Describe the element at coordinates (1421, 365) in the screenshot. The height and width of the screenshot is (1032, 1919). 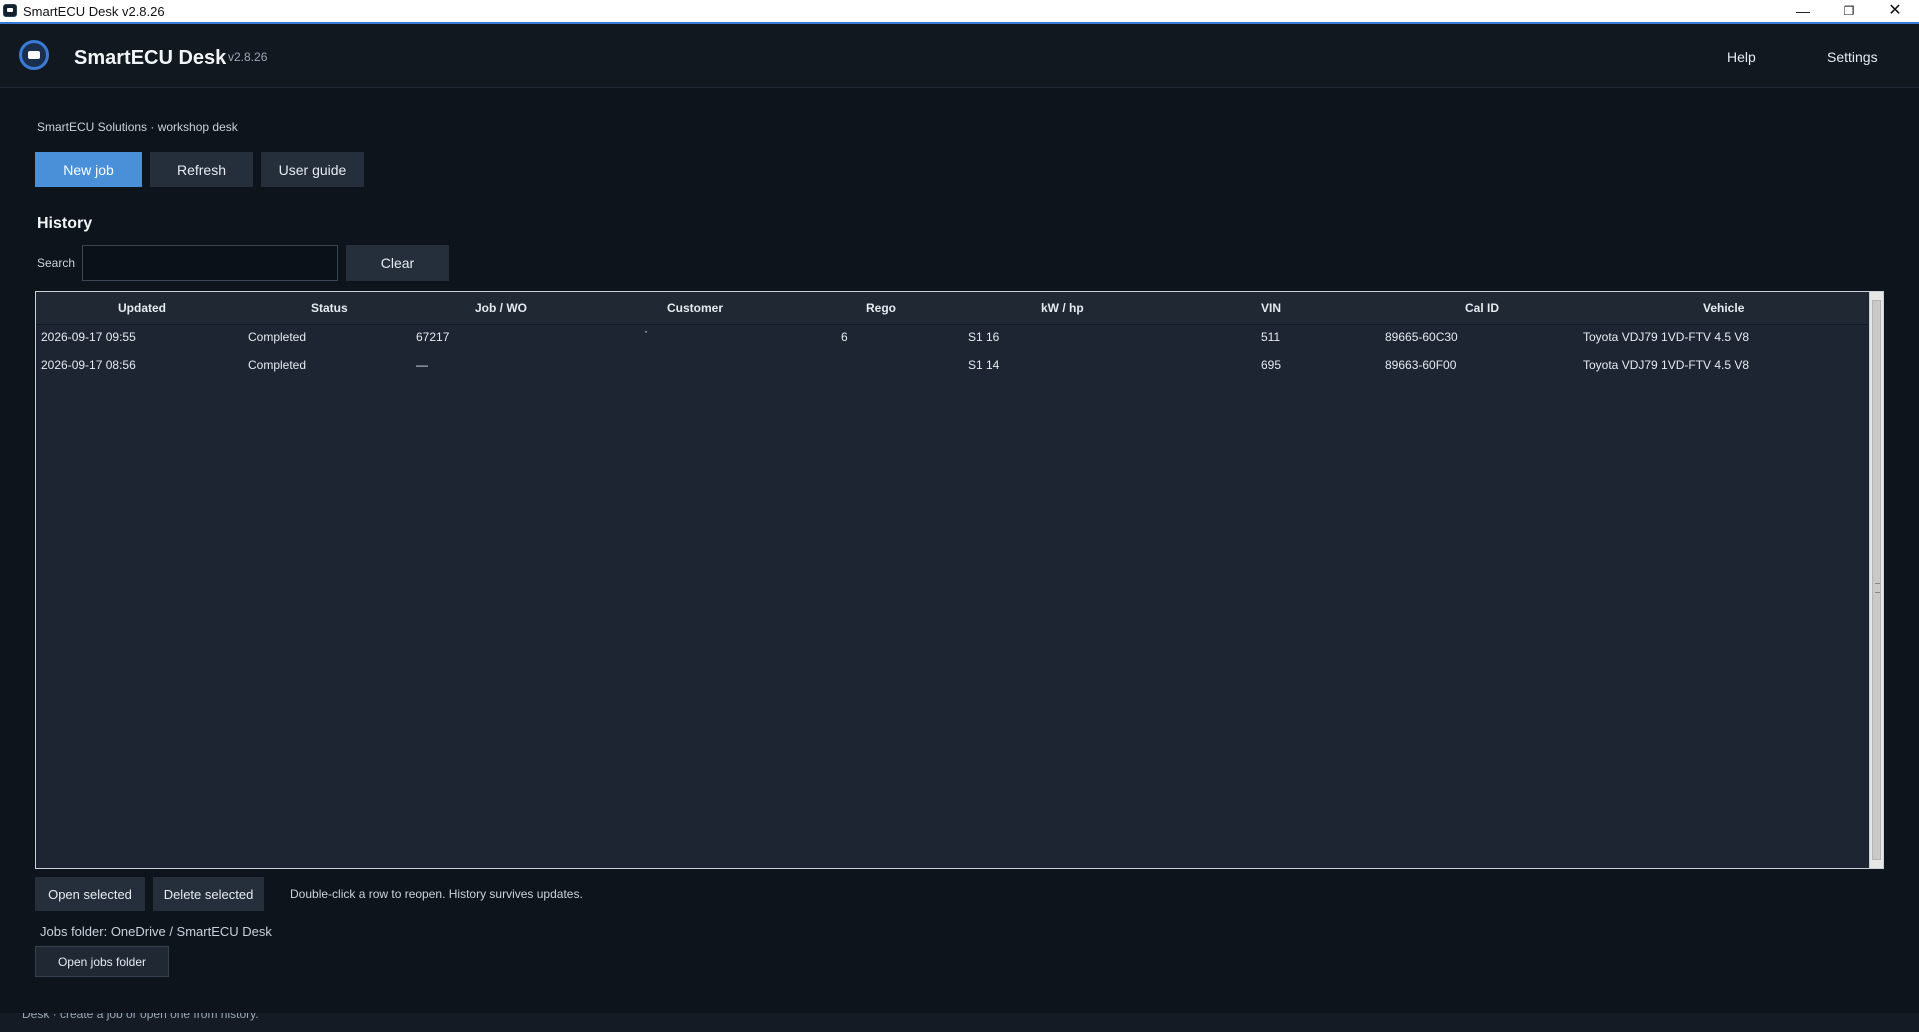
I see `cell-cal-id: 89663-60F00` at that location.